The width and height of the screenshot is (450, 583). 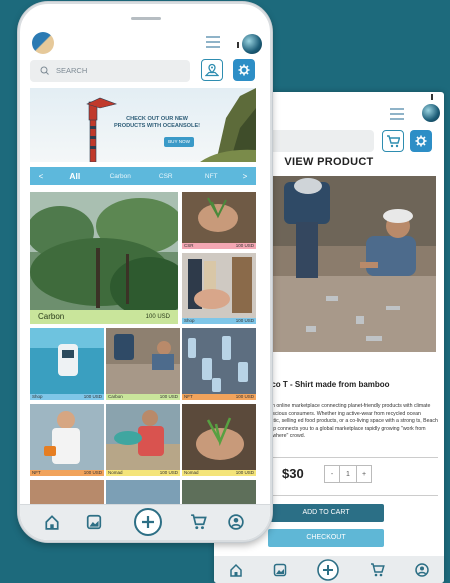 I want to click on map-button, so click(x=212, y=70).